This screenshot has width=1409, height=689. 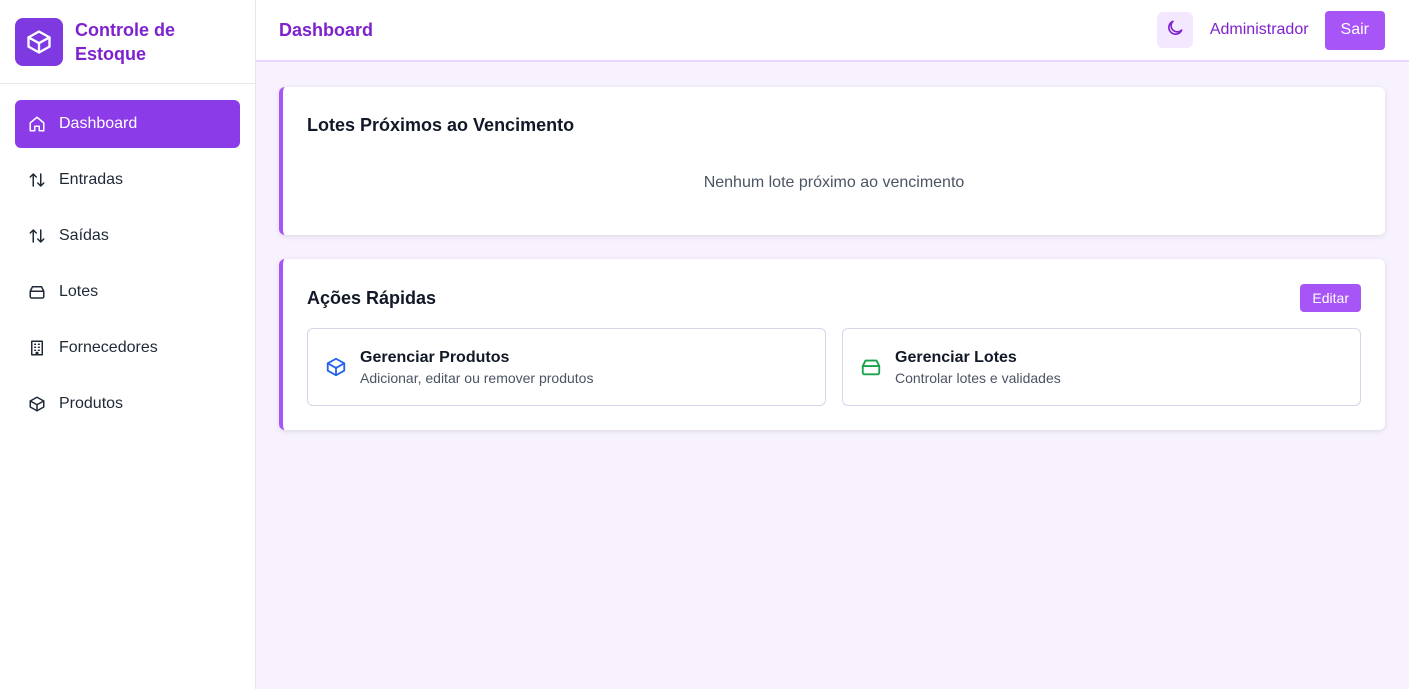 What do you see at coordinates (1354, 30) in the screenshot?
I see `logout-button: Sair` at bounding box center [1354, 30].